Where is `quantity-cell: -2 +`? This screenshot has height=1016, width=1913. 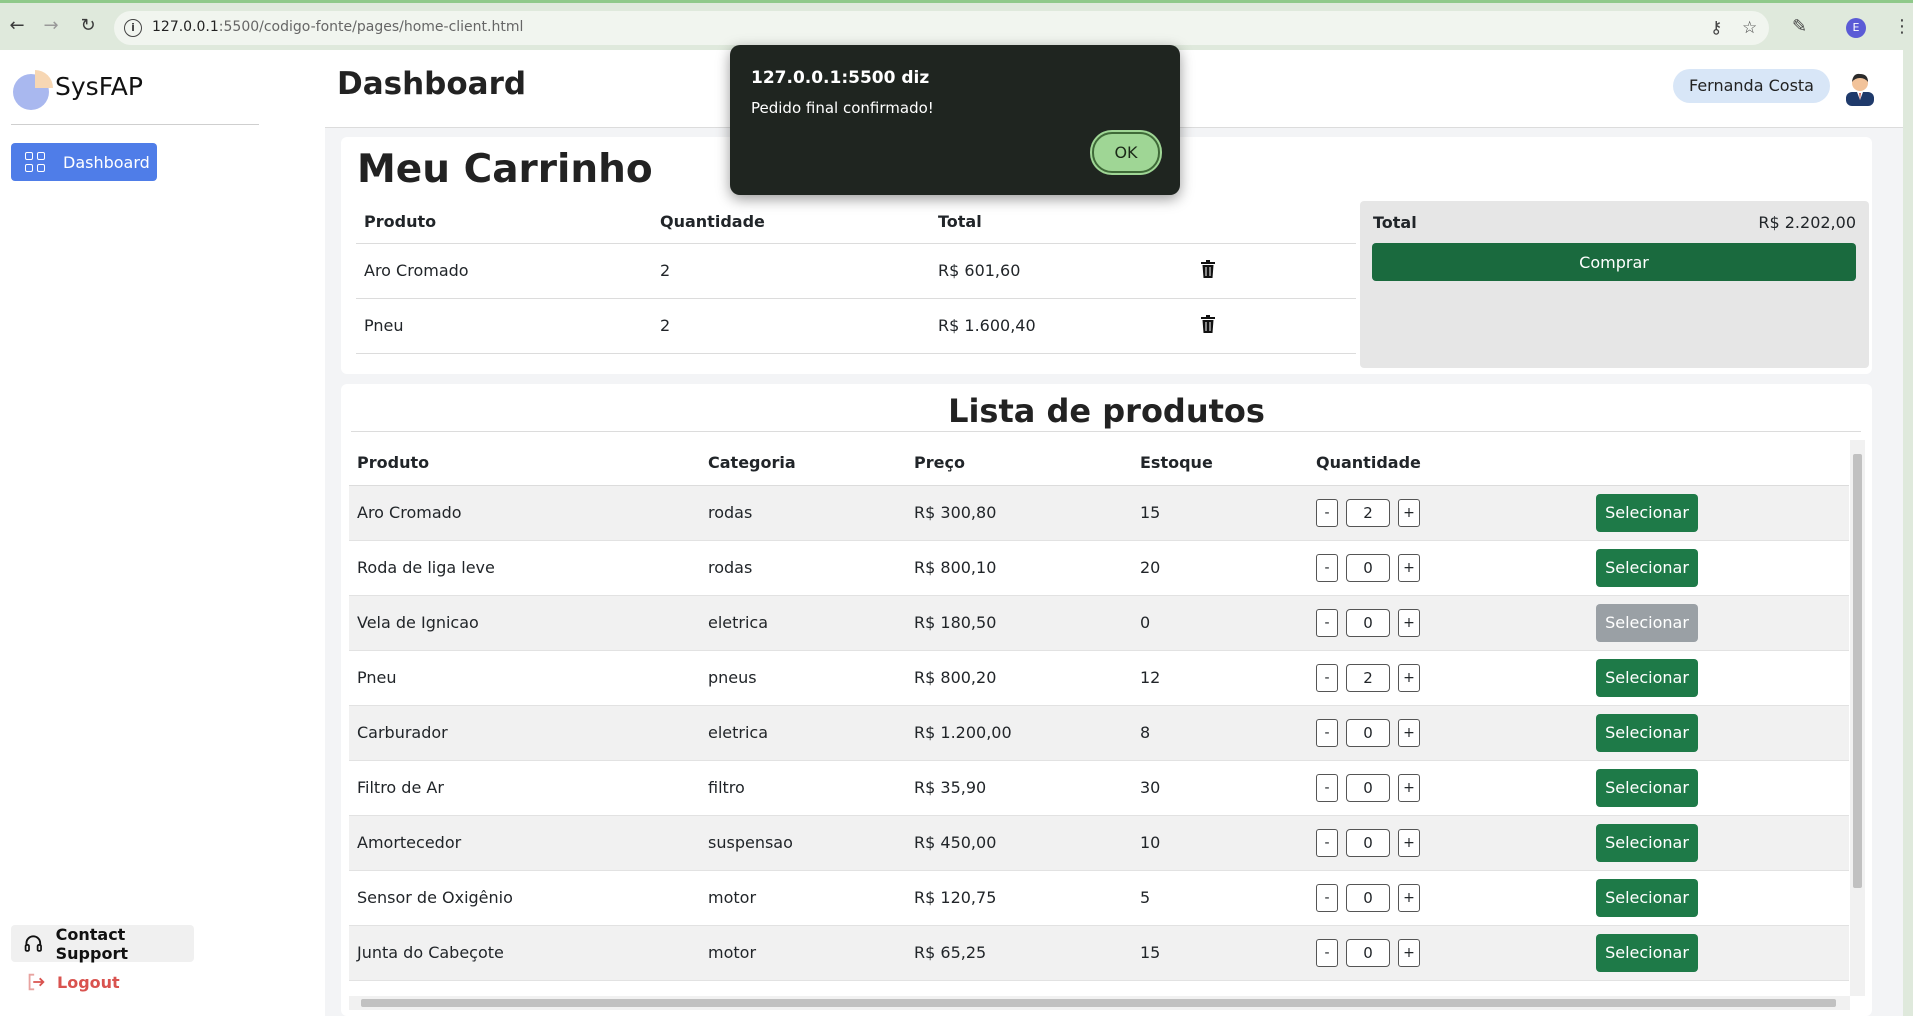 quantity-cell: -2 + is located at coordinates (1448, 513).